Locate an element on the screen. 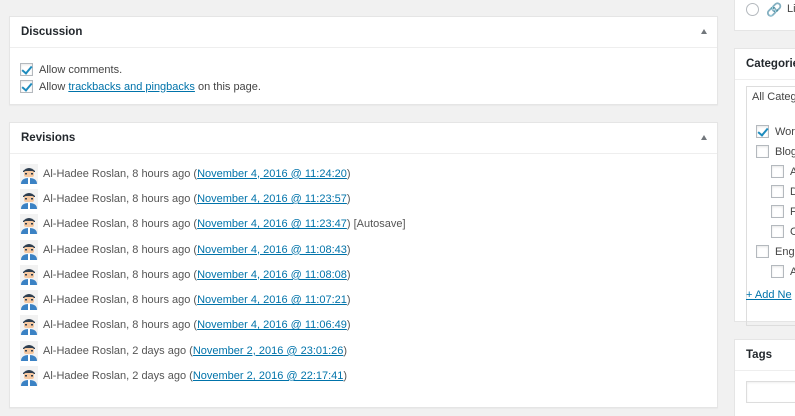 The height and width of the screenshot is (416, 795). category-label: D is located at coordinates (792, 191).